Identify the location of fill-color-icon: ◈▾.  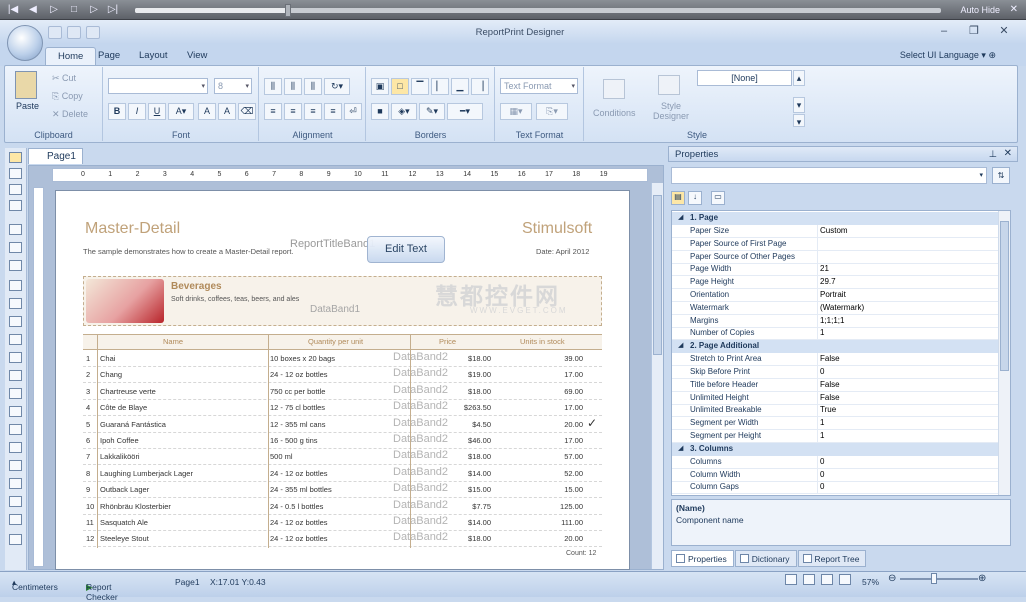
(404, 111).